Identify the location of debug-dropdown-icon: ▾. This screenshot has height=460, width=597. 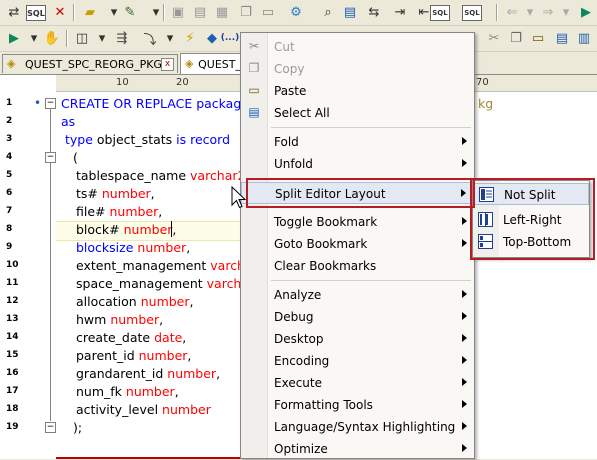
(170, 38).